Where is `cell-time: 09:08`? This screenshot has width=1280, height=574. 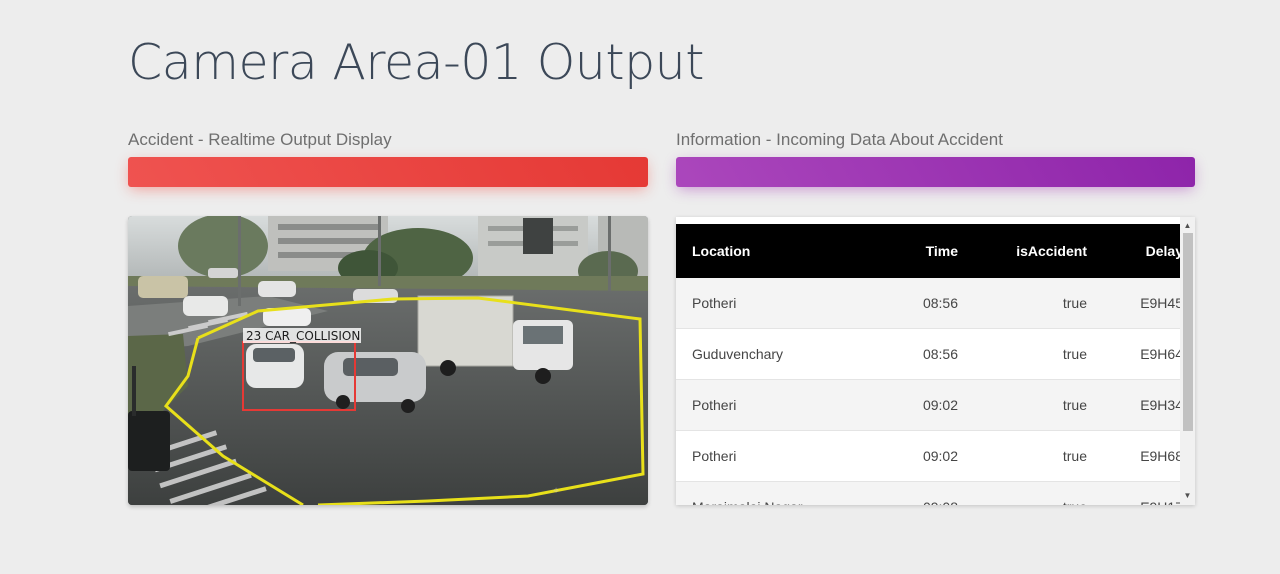
cell-time: 09:08 is located at coordinates (916, 493).